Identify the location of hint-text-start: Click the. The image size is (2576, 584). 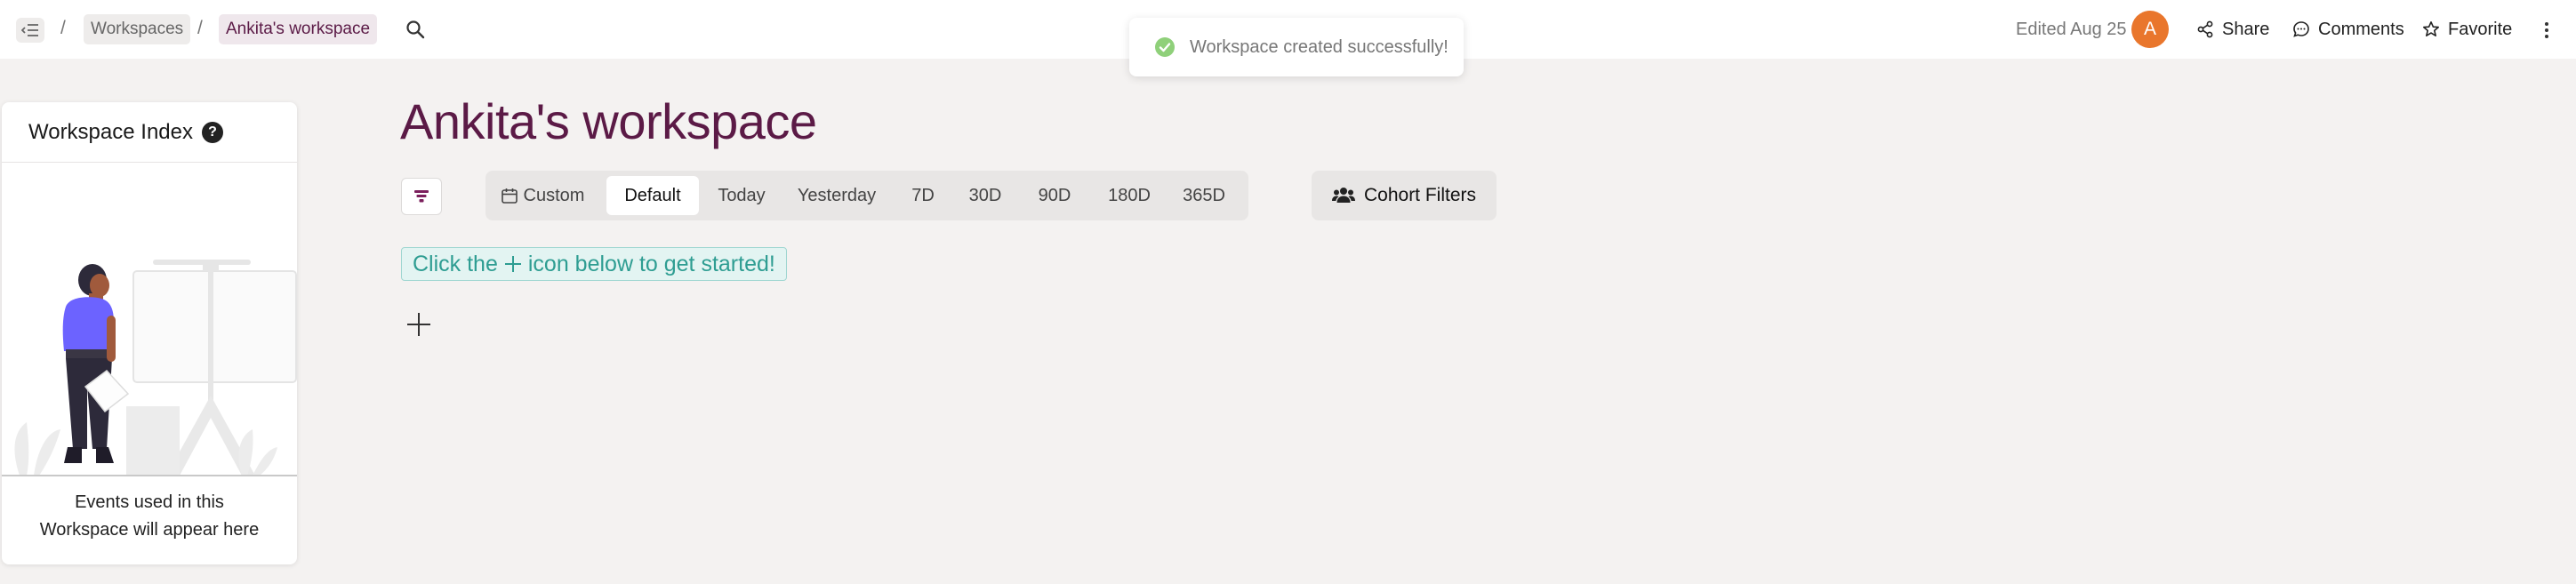
(455, 264).